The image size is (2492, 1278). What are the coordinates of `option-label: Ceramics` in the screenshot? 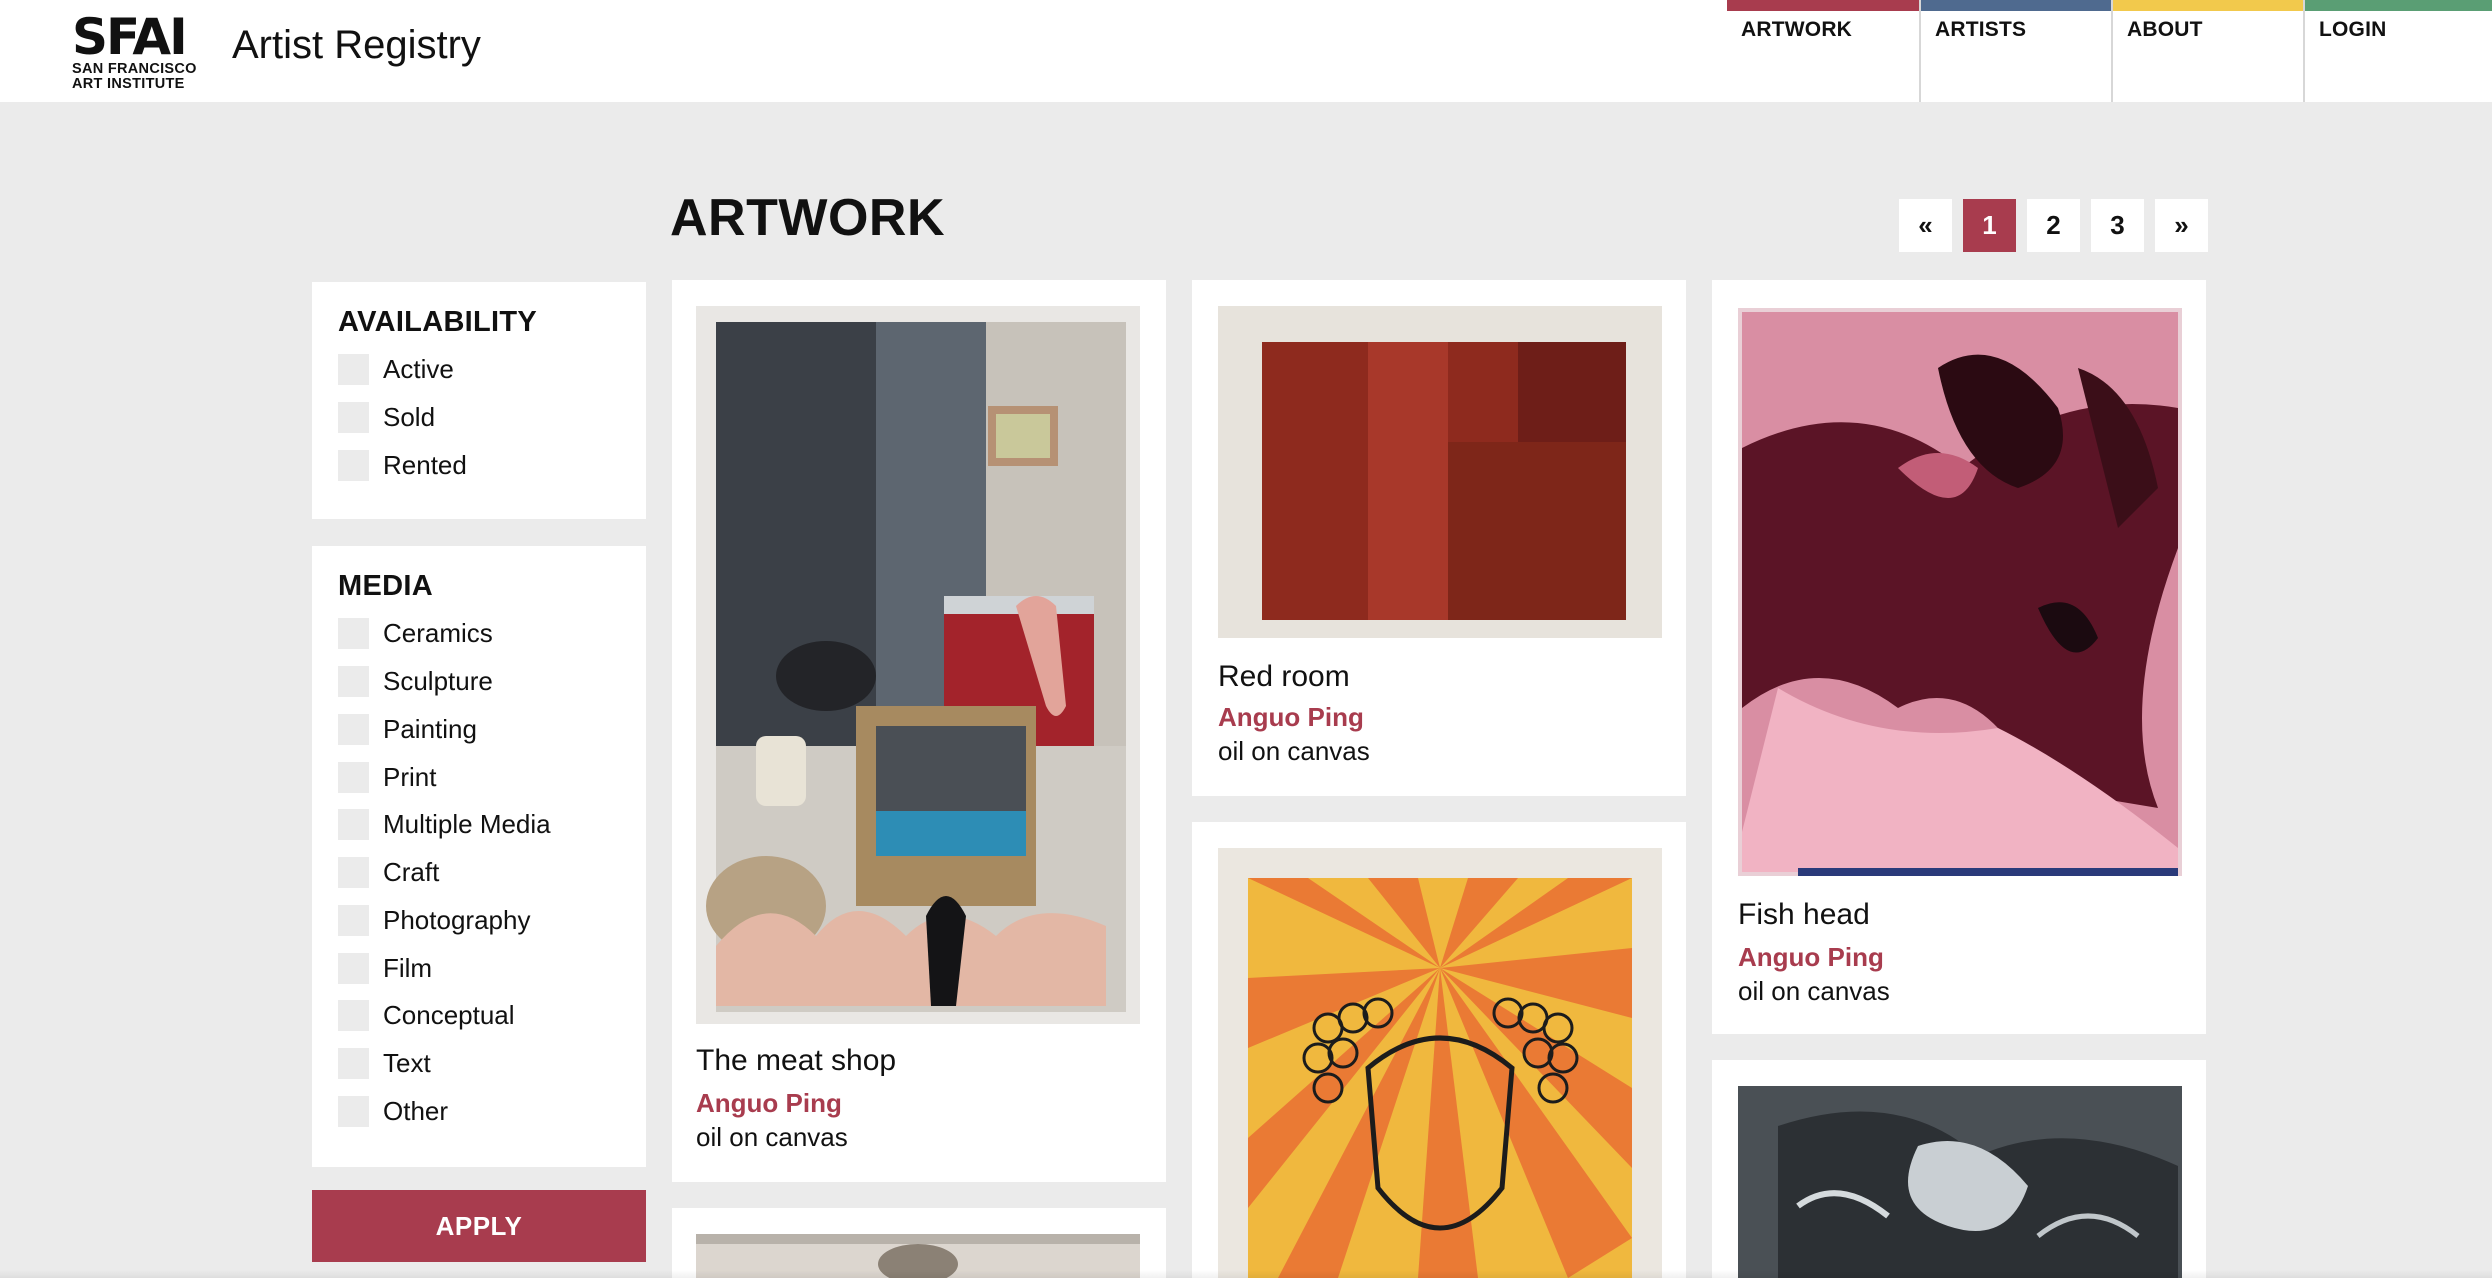 It's located at (438, 632).